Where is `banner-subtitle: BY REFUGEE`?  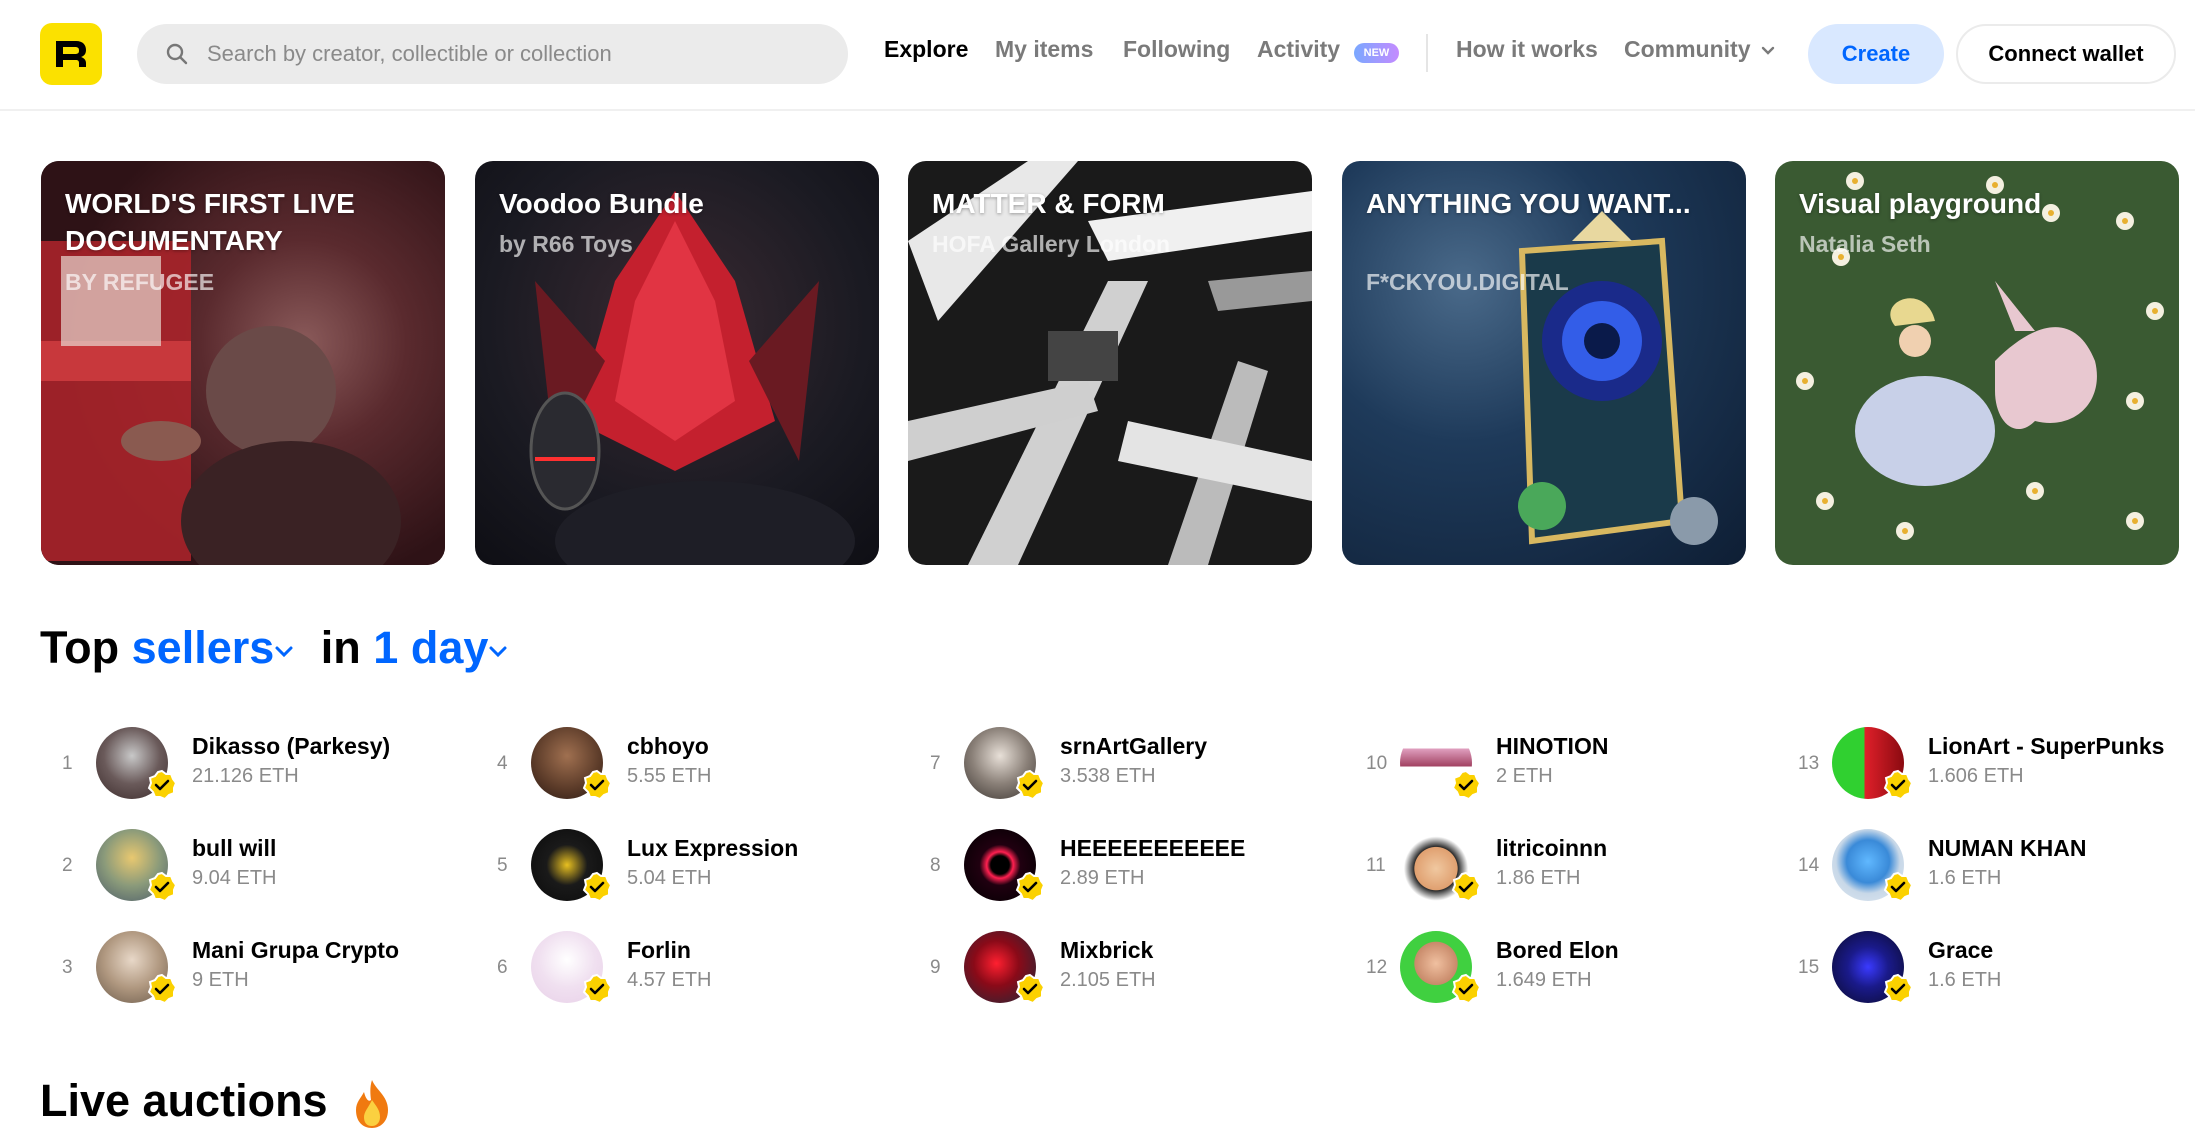
banner-subtitle: BY REFUGEE is located at coordinates (140, 282).